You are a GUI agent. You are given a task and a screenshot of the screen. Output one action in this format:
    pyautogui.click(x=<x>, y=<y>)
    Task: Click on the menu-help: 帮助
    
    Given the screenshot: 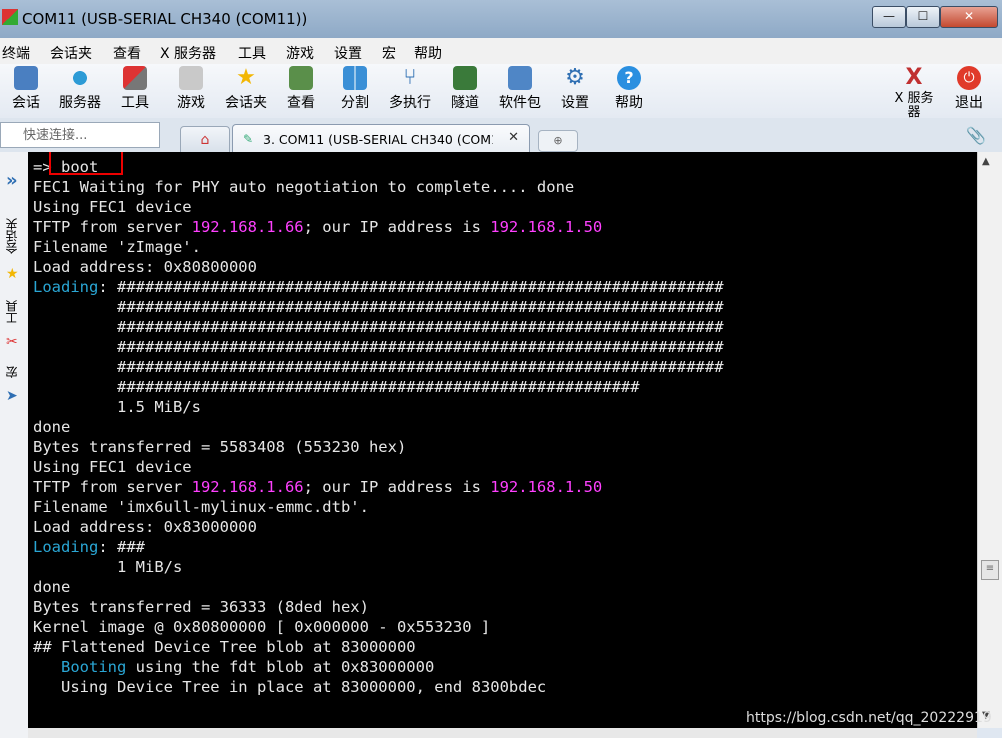 What is the action you would take?
    pyautogui.click(x=428, y=53)
    